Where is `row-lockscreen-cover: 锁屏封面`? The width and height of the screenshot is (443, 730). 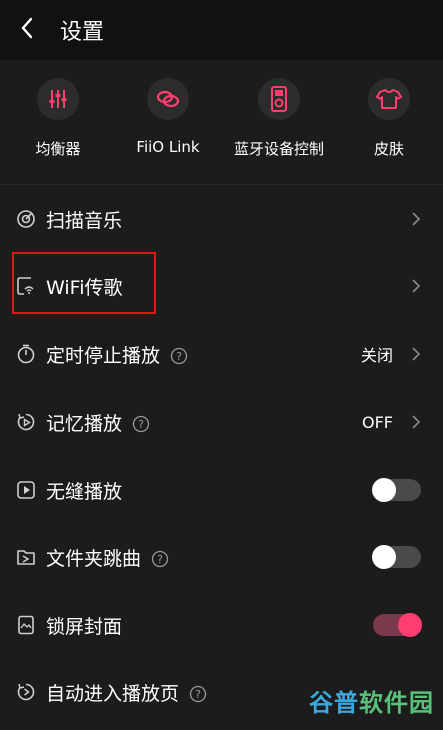
row-lockscreen-cover: 锁屏封面 is located at coordinates (221, 625).